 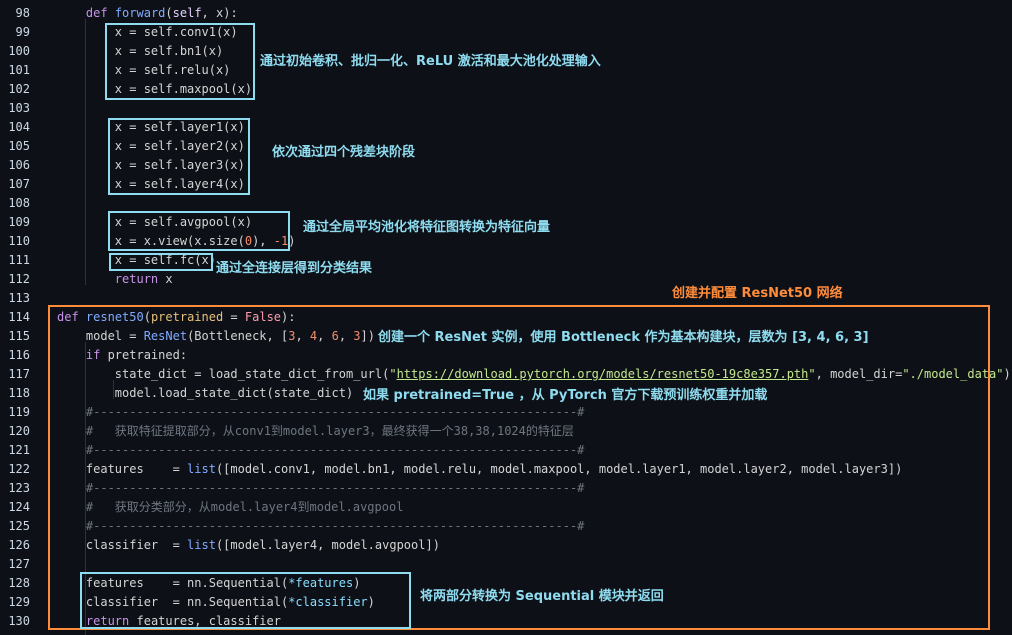 What do you see at coordinates (19, 602) in the screenshot?
I see `line-number: 129` at bounding box center [19, 602].